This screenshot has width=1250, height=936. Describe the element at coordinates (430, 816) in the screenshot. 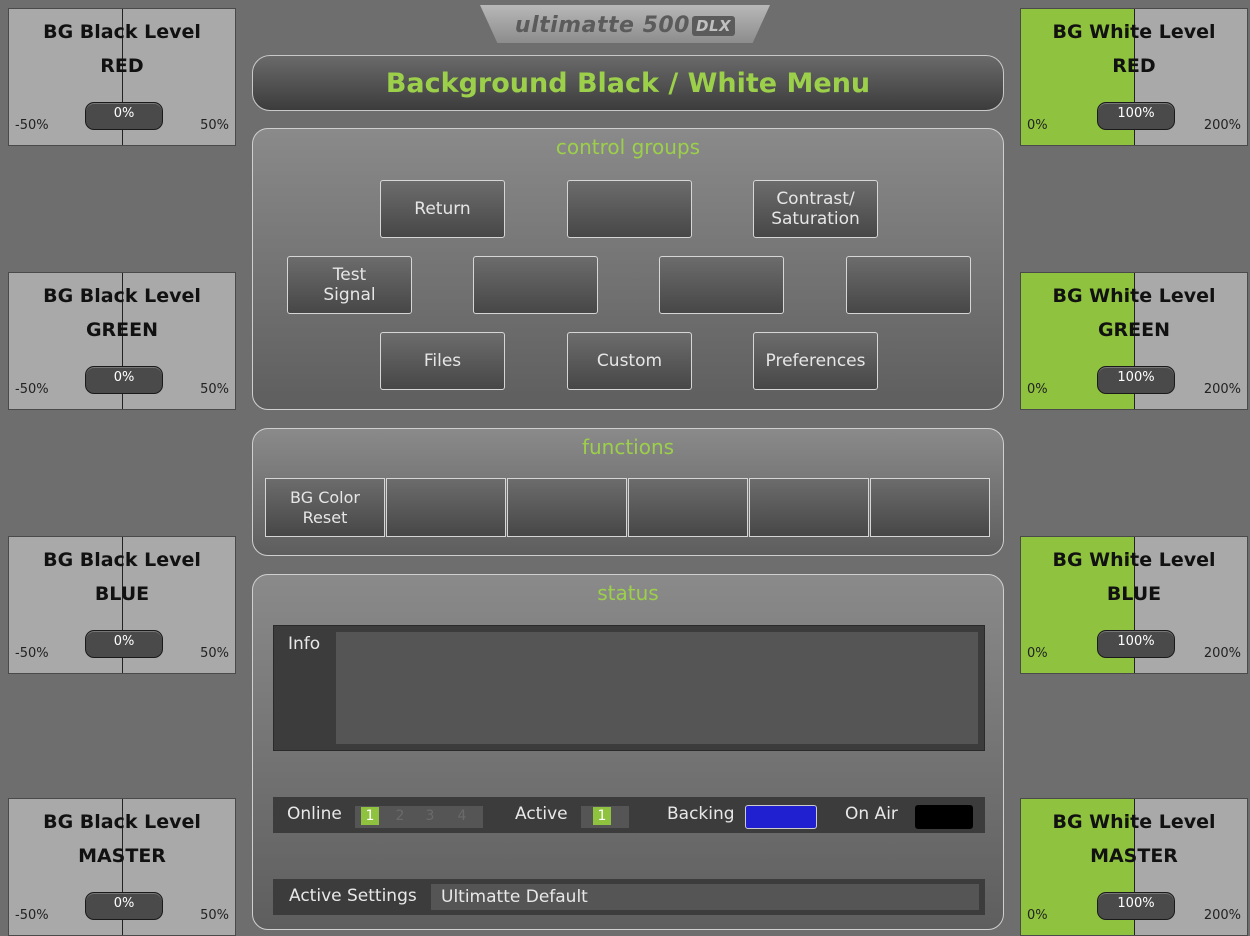

I see `online-unit-3: 3` at that location.